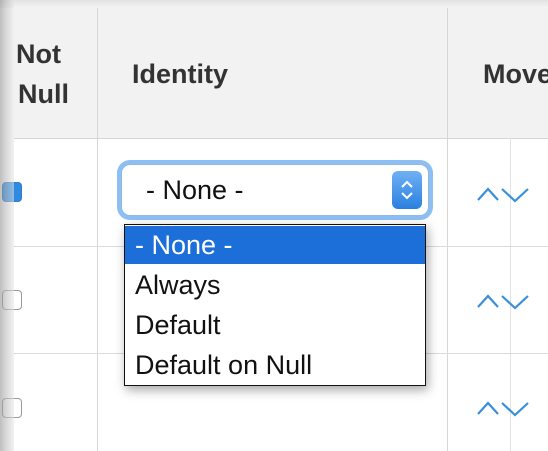  I want to click on select-arrows-glyph, so click(407, 190).